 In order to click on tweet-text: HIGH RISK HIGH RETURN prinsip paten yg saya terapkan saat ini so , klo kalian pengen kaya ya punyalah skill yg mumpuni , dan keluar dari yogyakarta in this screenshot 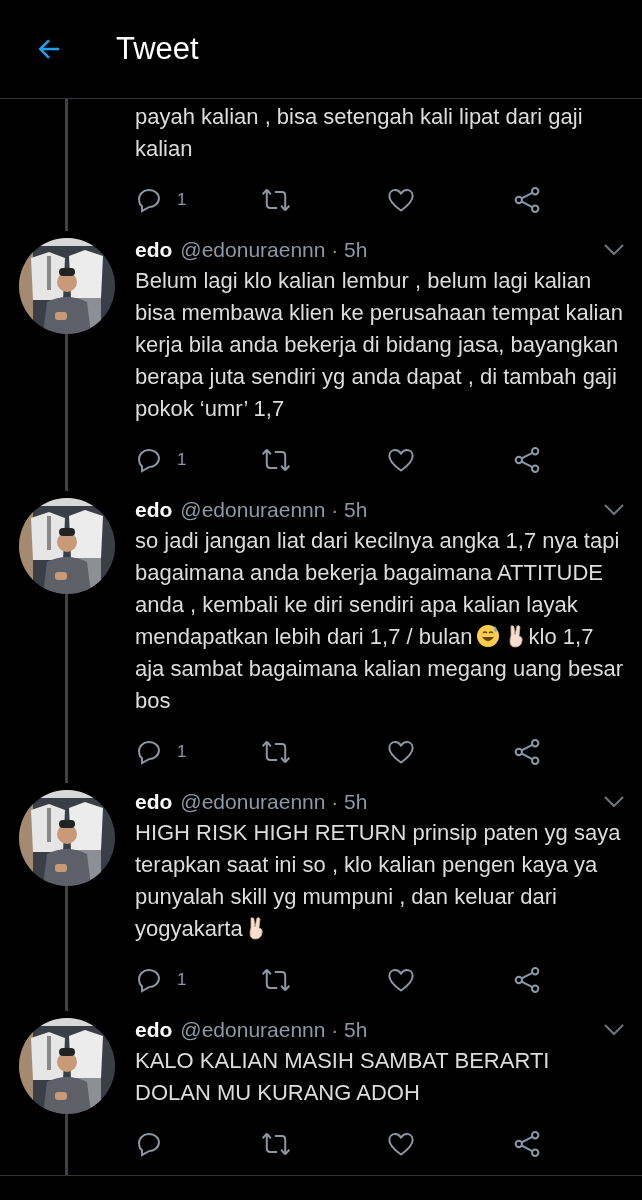, I will do `click(378, 881)`.